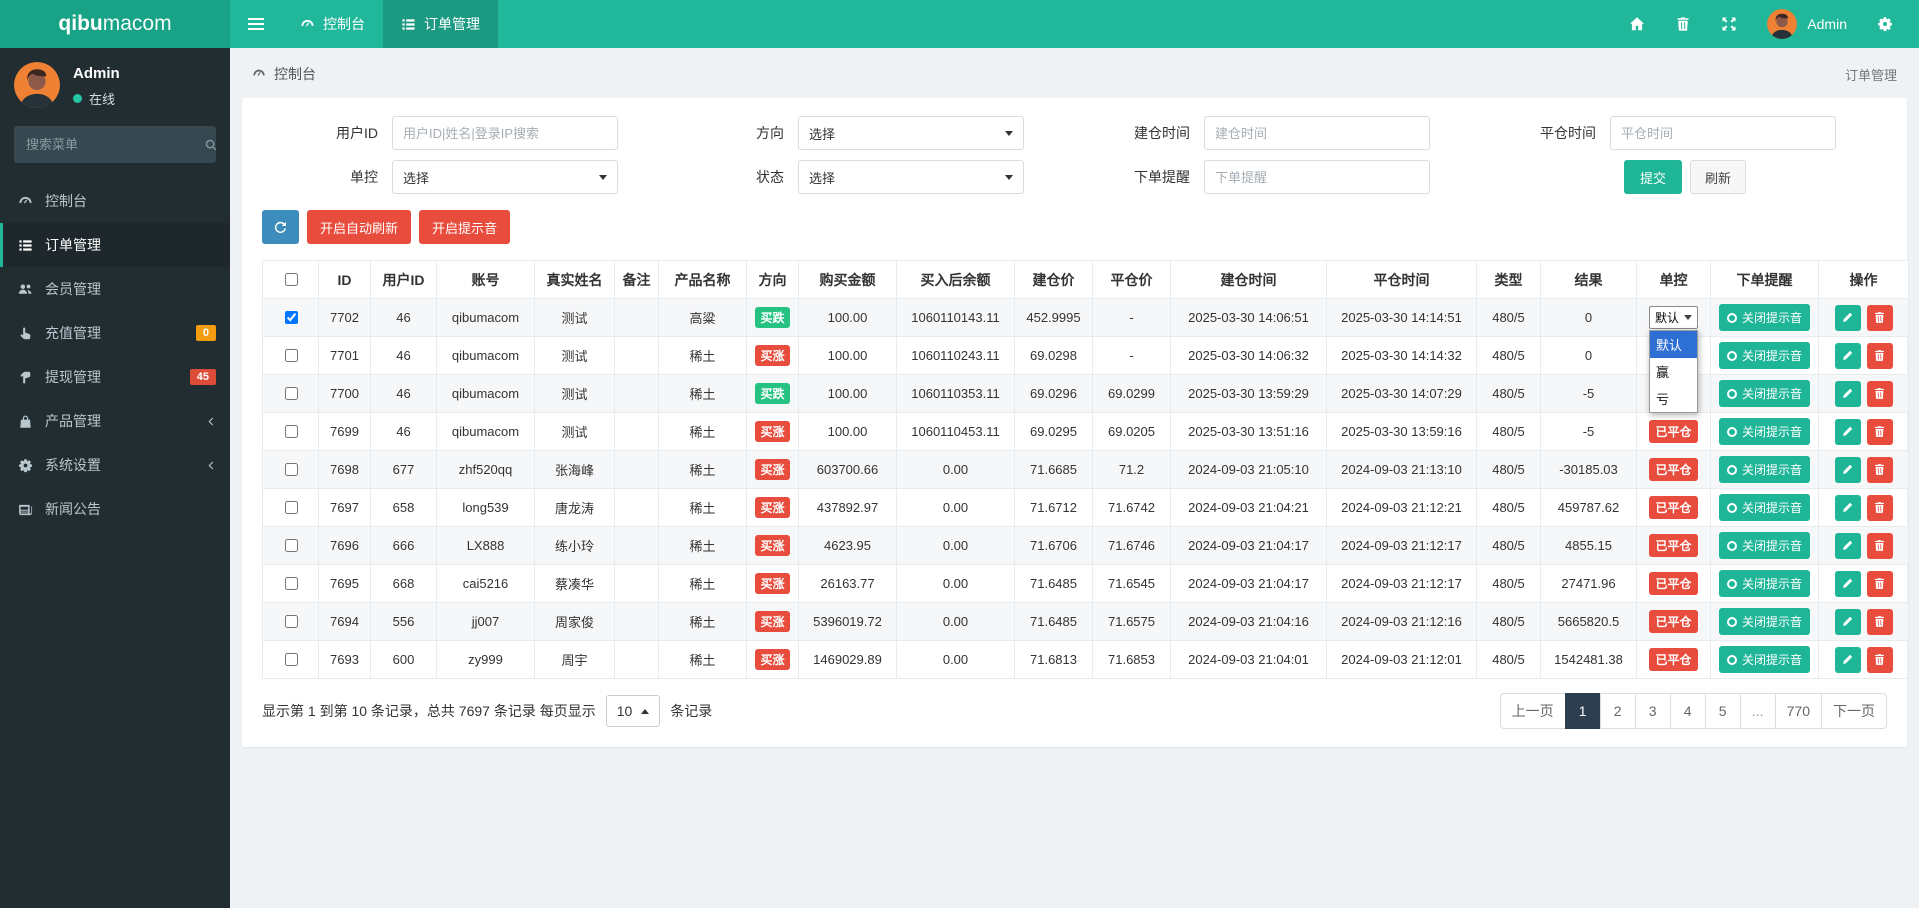 Image resolution: width=1919 pixels, height=908 pixels. Describe the element at coordinates (1053, 583) in the screenshot. I see `cell-open-price: 71.6485` at that location.